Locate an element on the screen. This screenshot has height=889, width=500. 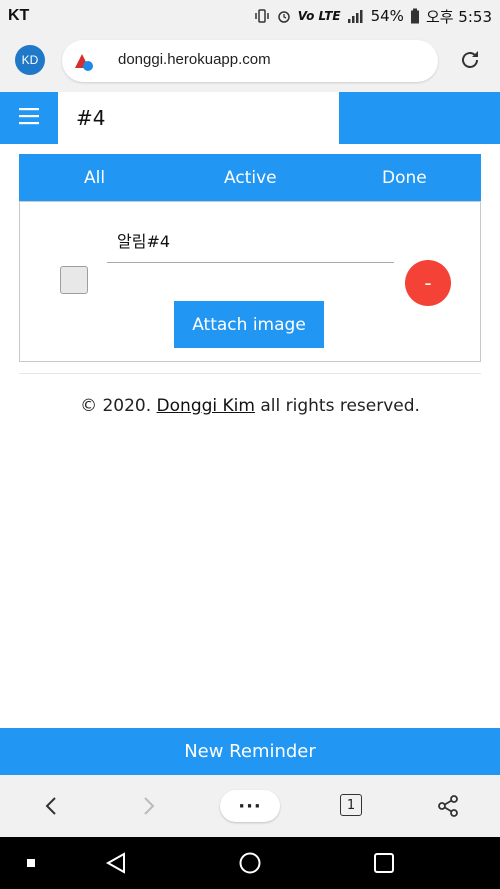
tab-done: Done is located at coordinates (404, 178).